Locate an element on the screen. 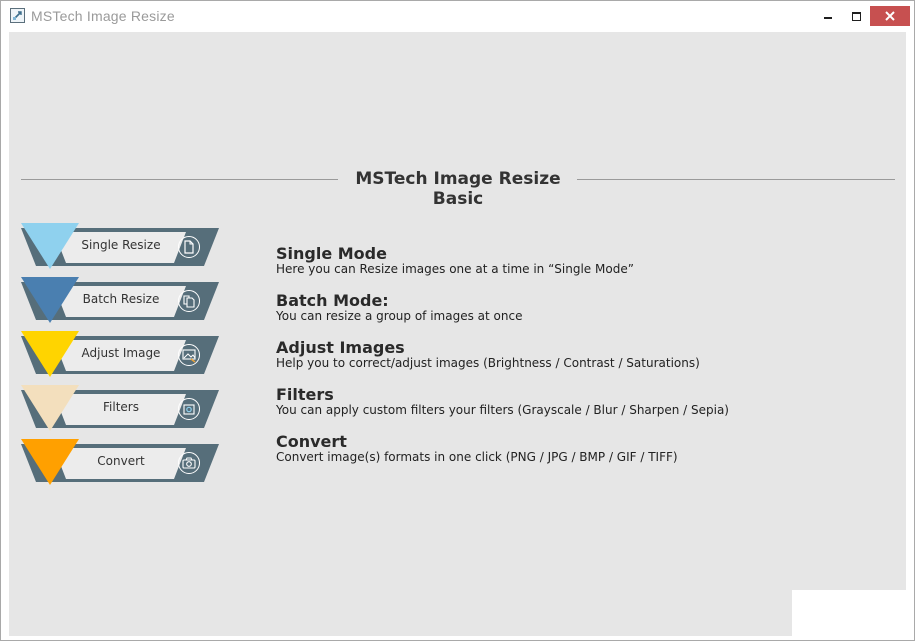 The width and height of the screenshot is (915, 641). maximize-button is located at coordinates (856, 16).